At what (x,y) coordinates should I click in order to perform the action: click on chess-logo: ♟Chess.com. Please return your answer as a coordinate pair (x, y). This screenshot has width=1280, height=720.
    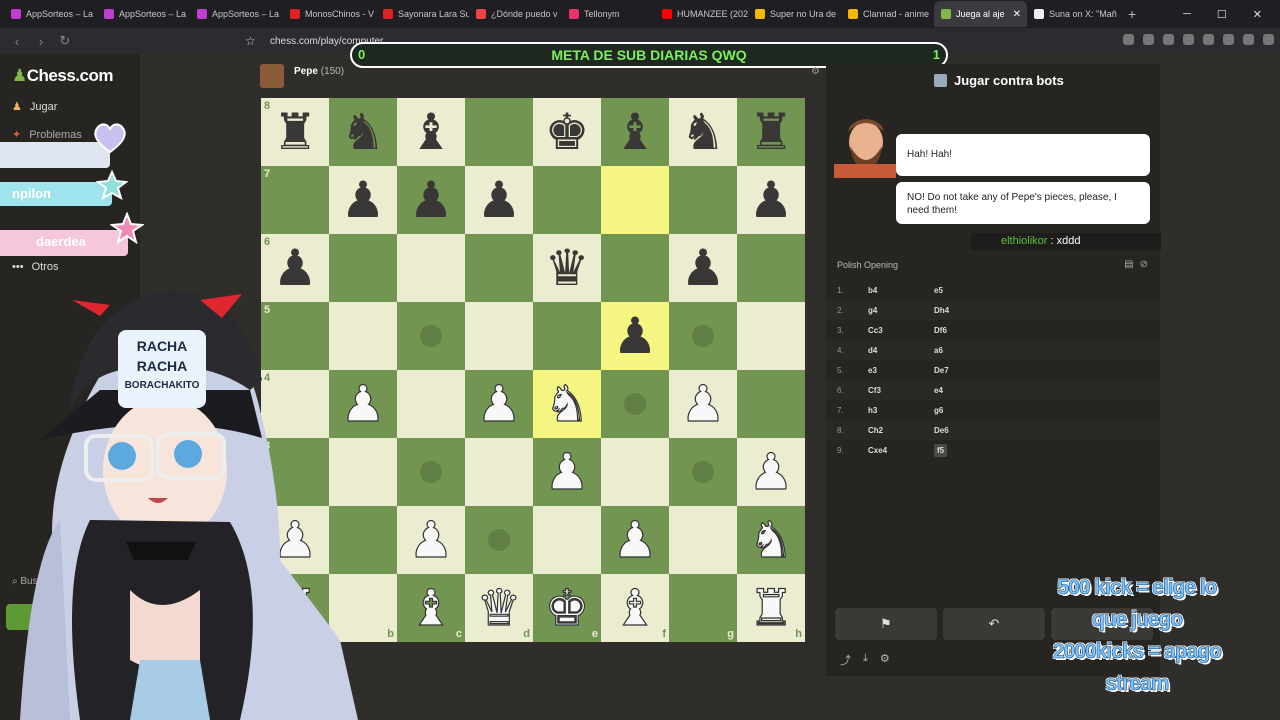
    Looking at the image, I should click on (62, 76).